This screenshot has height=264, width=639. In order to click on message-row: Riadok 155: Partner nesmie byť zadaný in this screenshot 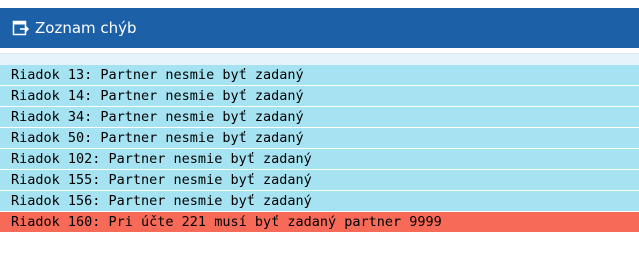, I will do `click(319, 180)`.